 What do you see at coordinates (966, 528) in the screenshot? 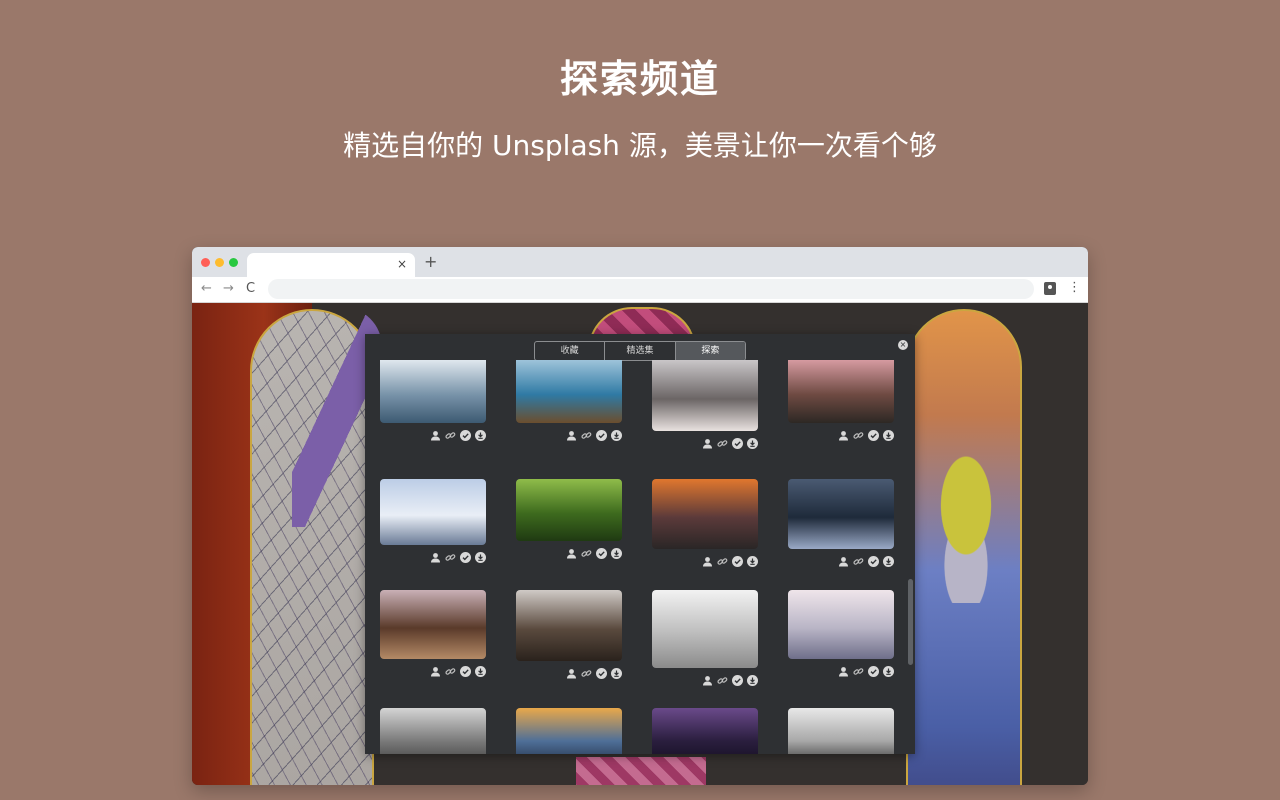
I see `background-skateboard-print` at bounding box center [966, 528].